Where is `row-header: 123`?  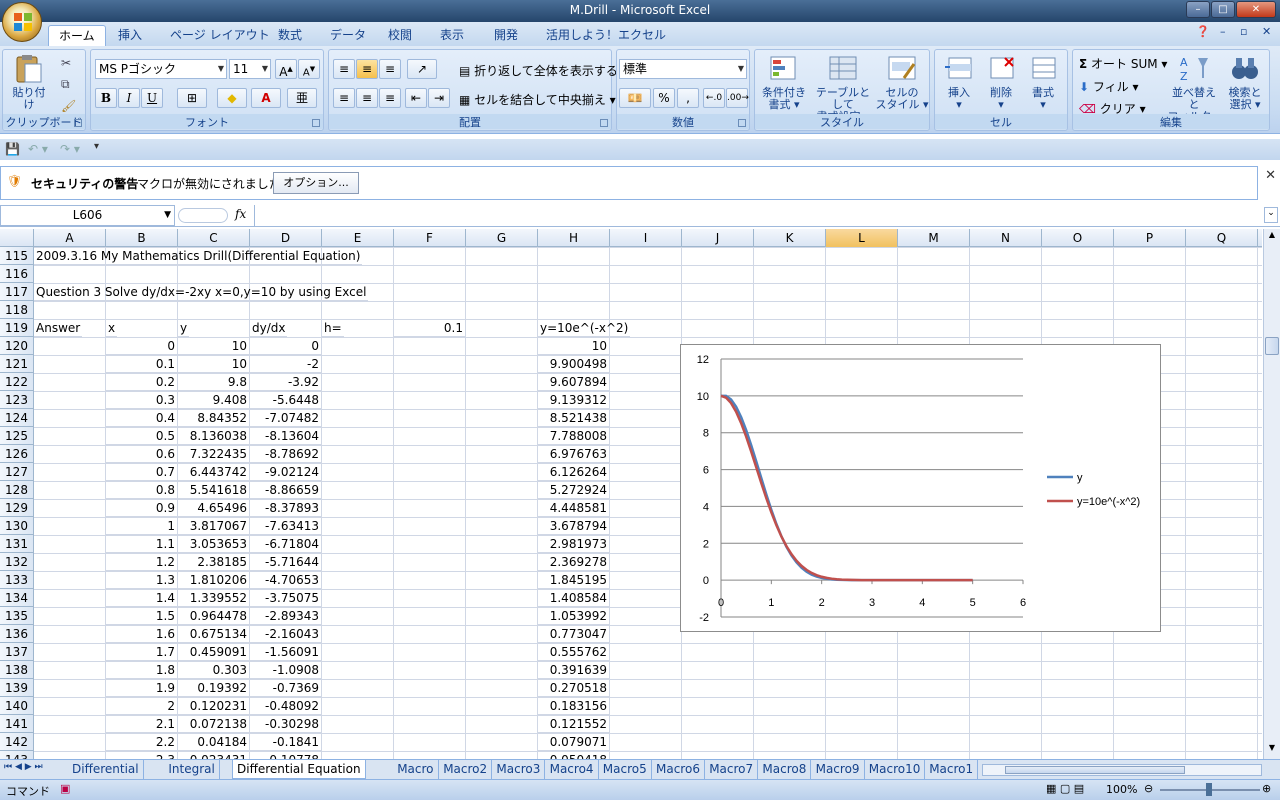 row-header: 123 is located at coordinates (17, 400).